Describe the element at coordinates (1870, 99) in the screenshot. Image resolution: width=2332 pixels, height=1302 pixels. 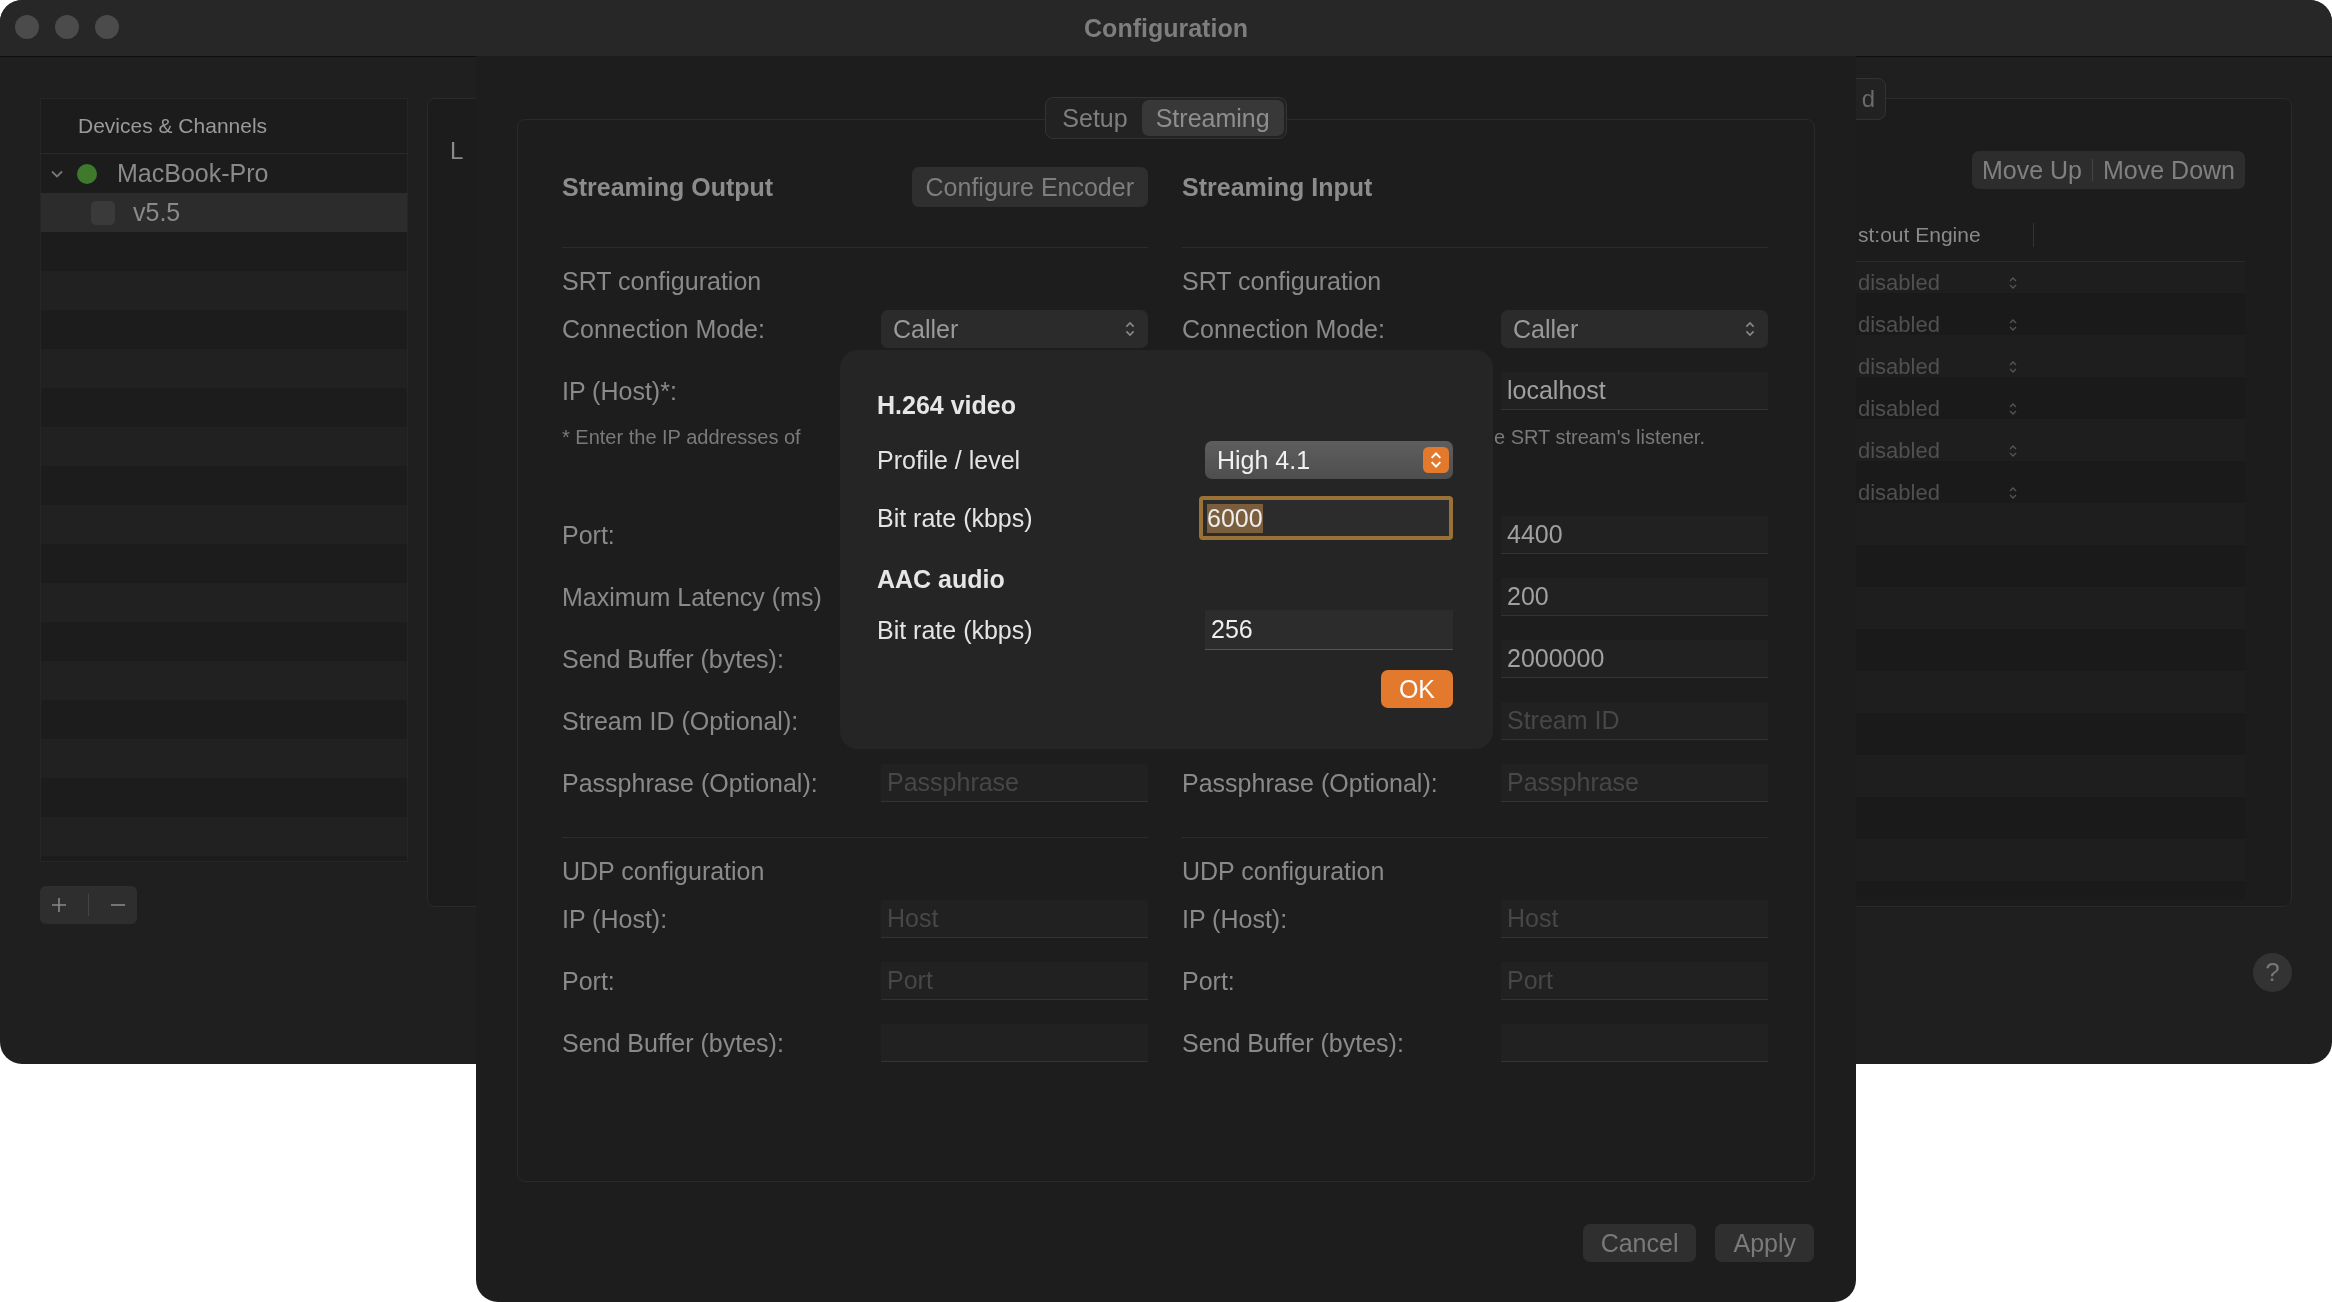
I see `tab: d` at that location.